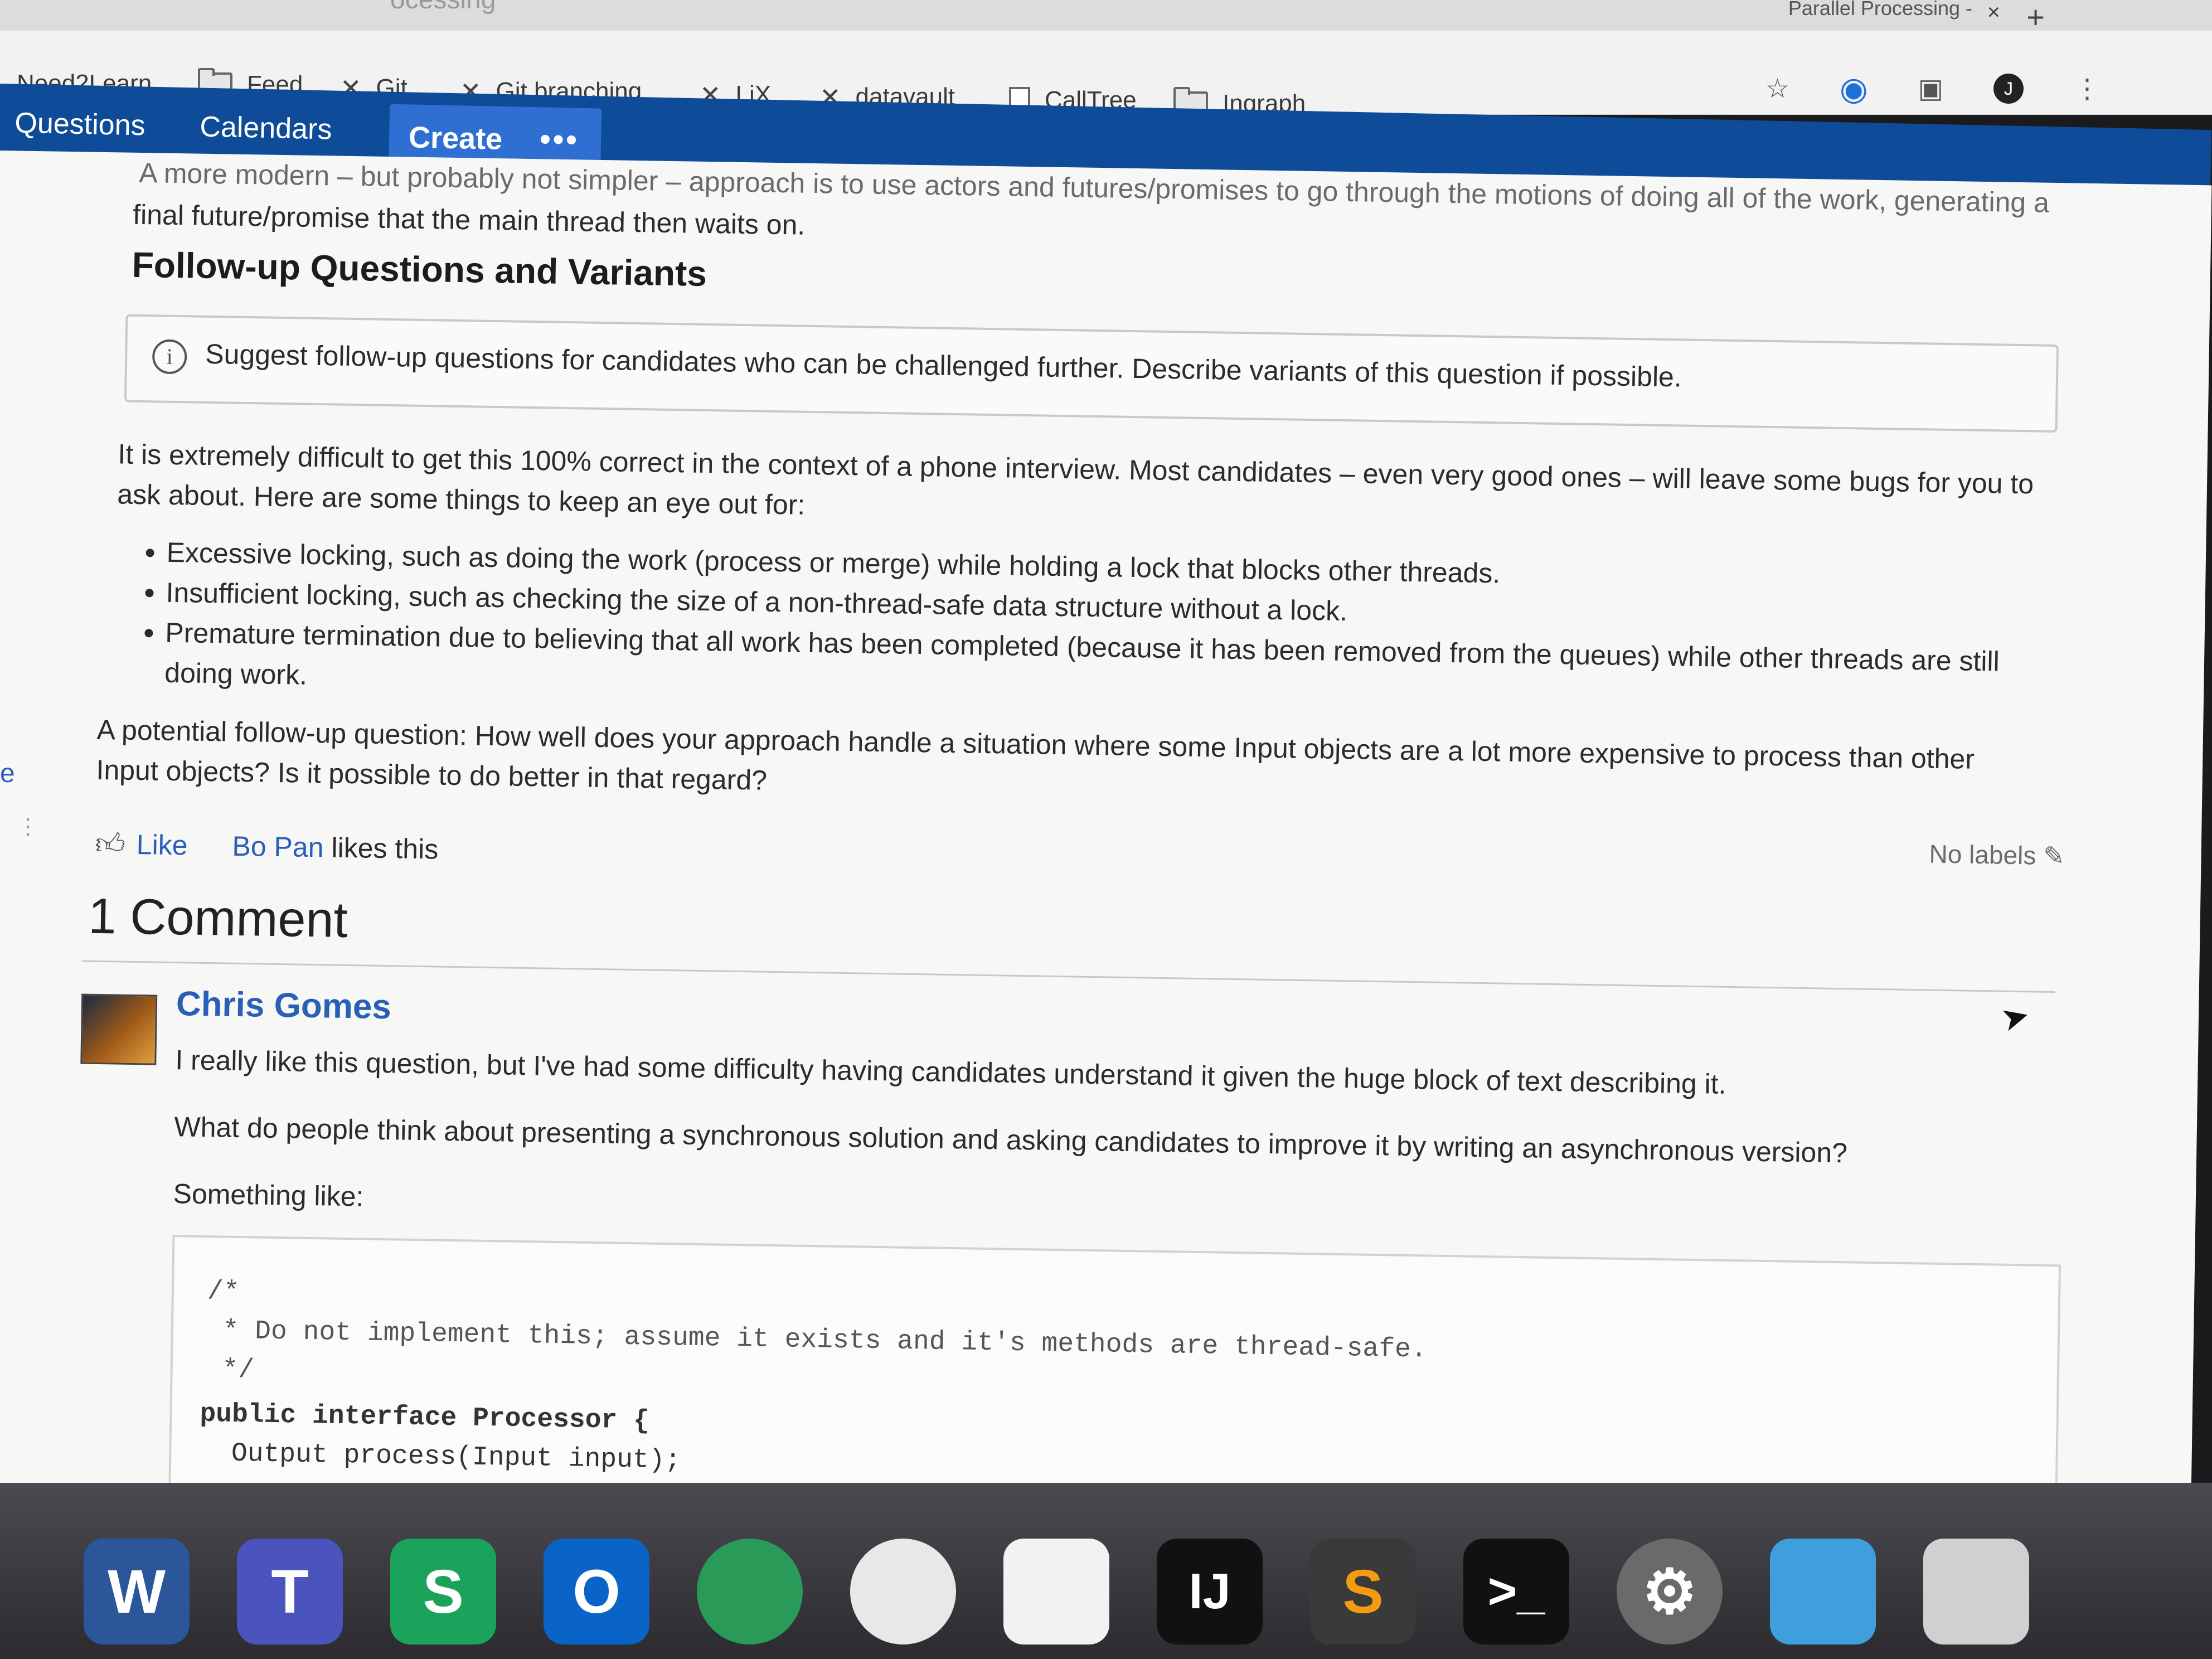  I want to click on browser-toolbar-right: ☆ ◉ ▣ J ⋮, so click(1933, 89).